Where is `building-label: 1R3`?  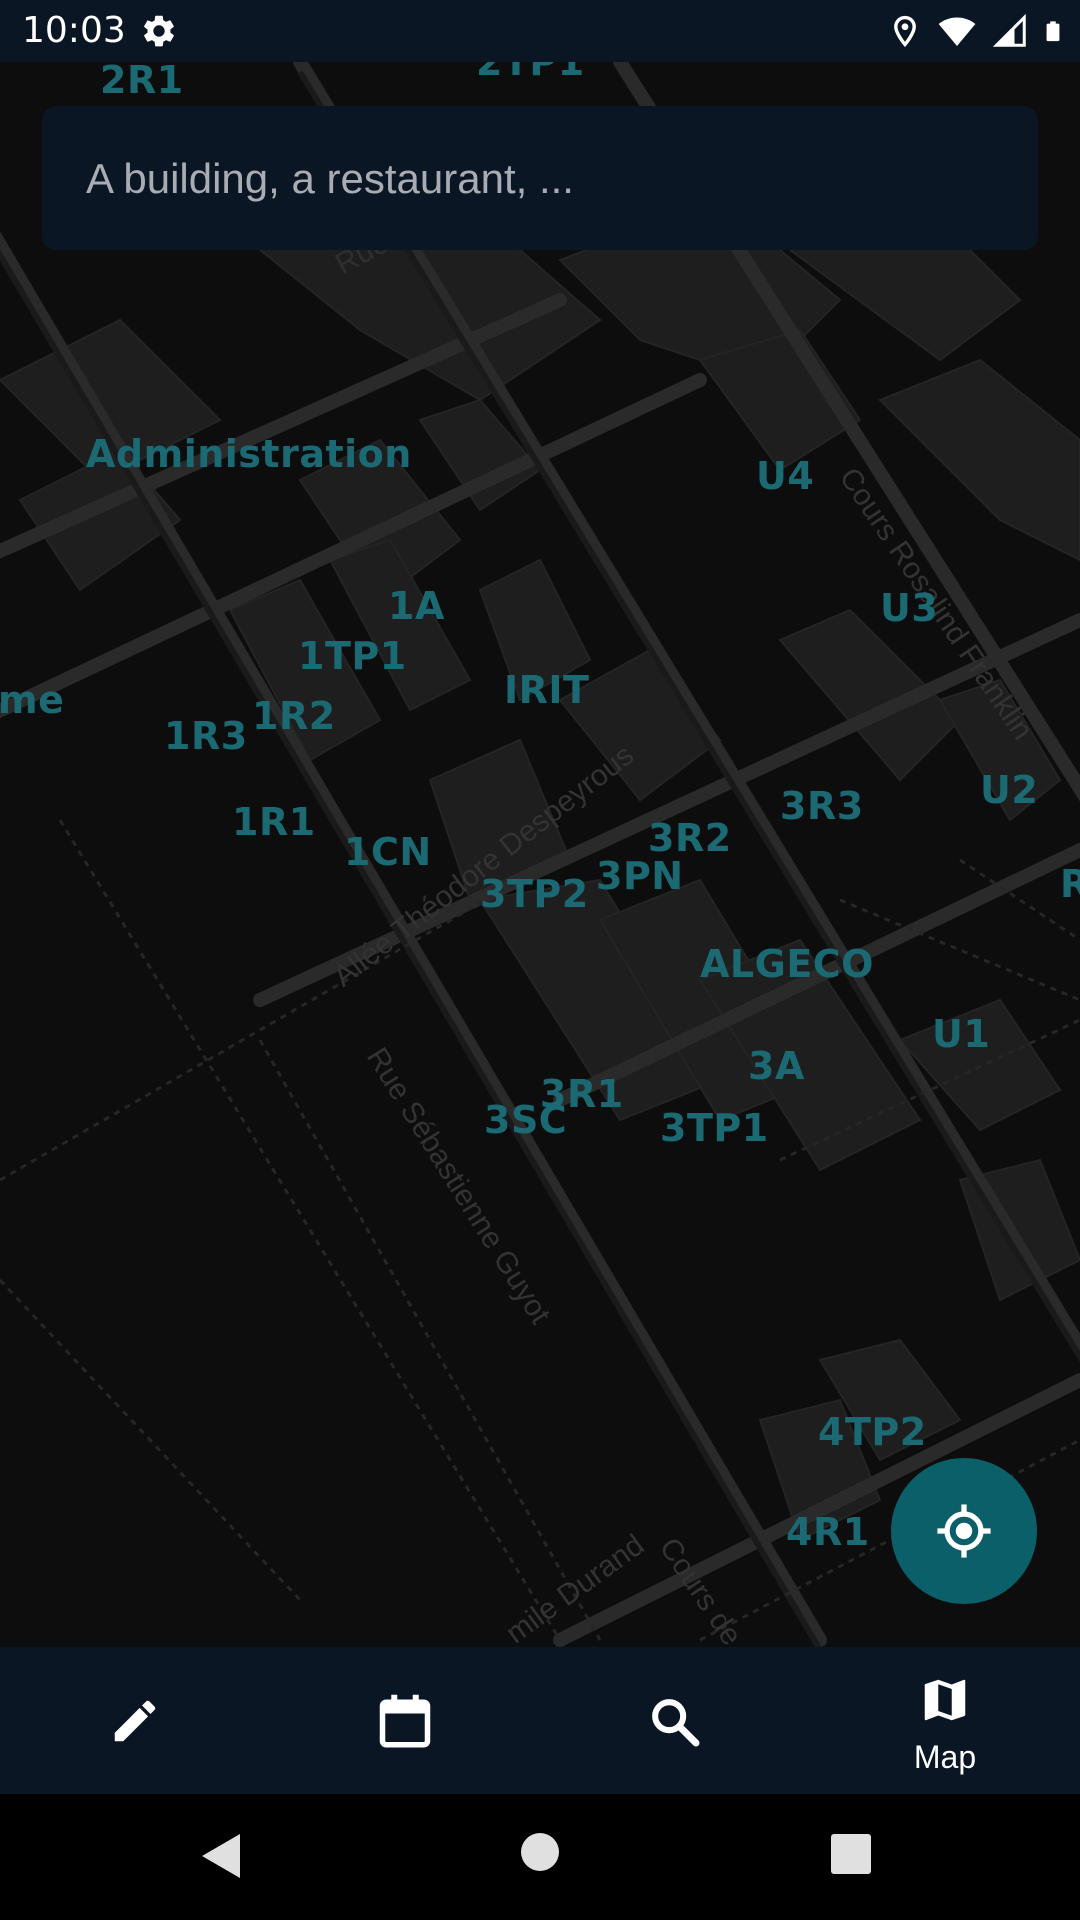
building-label: 1R3 is located at coordinates (206, 736).